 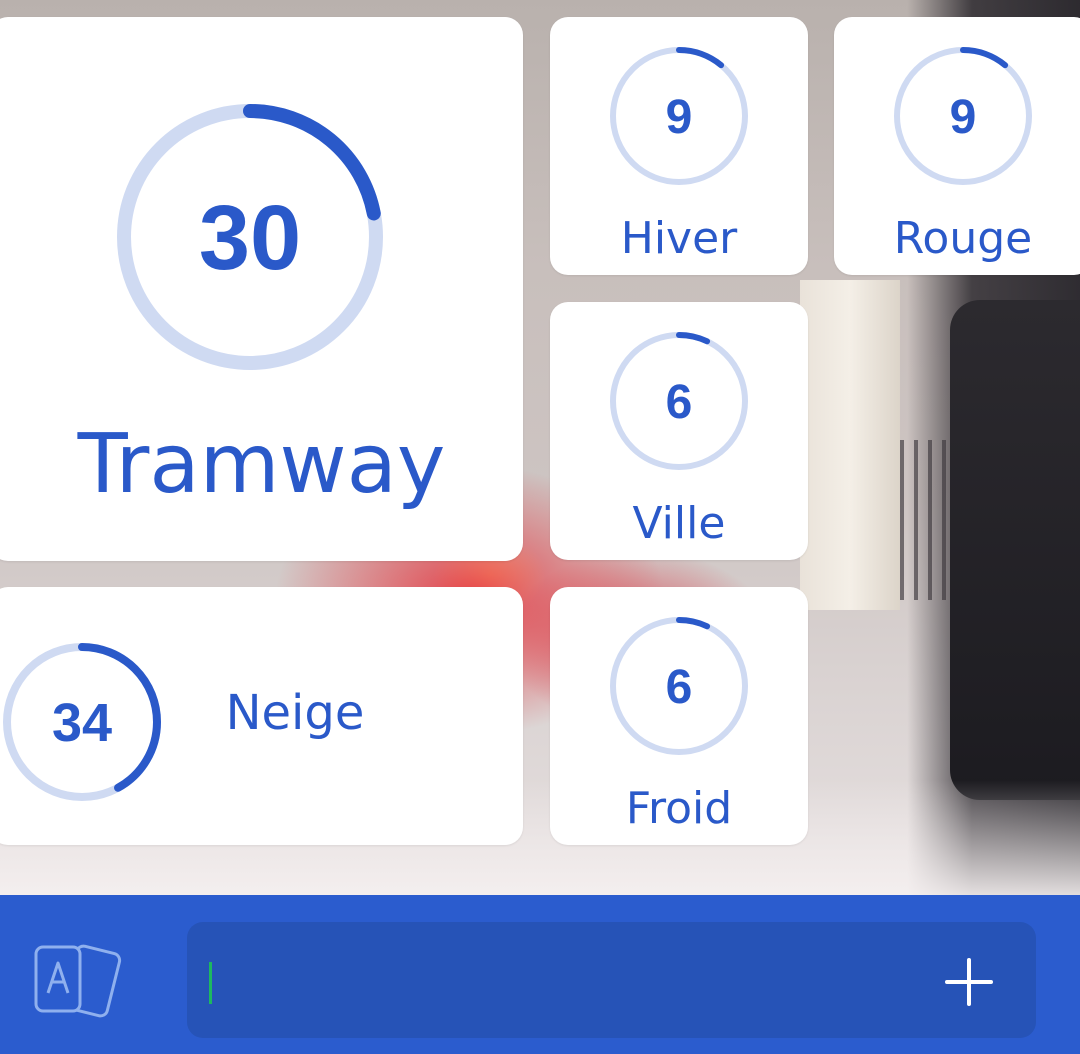 I want to click on hint-count: 30, so click(x=250, y=238).